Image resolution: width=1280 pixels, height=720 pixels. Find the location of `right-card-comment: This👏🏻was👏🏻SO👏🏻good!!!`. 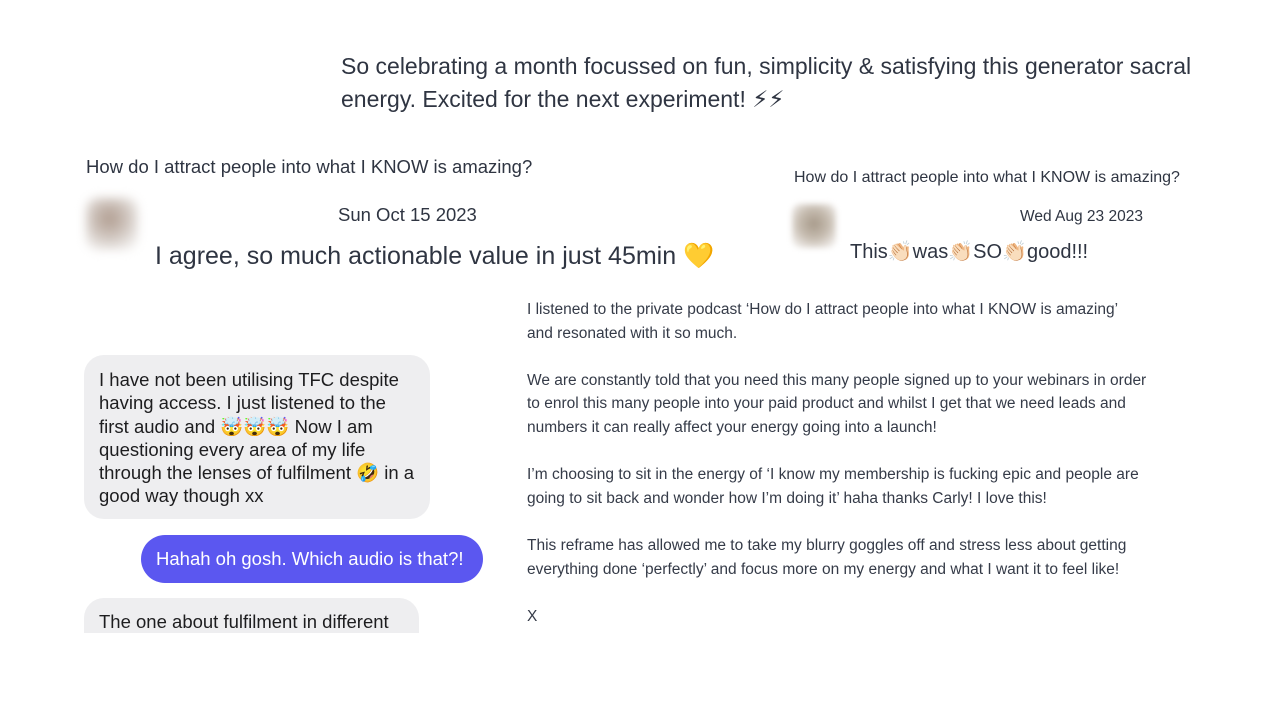

right-card-comment: This👏🏻was👏🏻SO👏🏻good!!! is located at coordinates (969, 252).